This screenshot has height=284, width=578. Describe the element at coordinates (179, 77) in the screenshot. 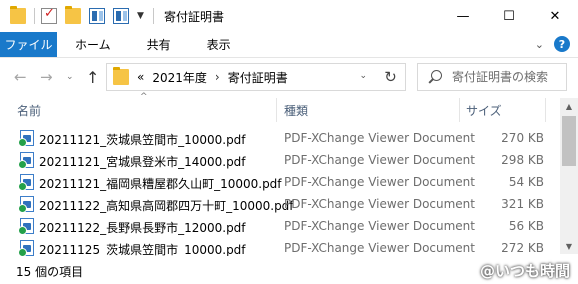

I see `breadcrumb-item: 2021年度` at that location.